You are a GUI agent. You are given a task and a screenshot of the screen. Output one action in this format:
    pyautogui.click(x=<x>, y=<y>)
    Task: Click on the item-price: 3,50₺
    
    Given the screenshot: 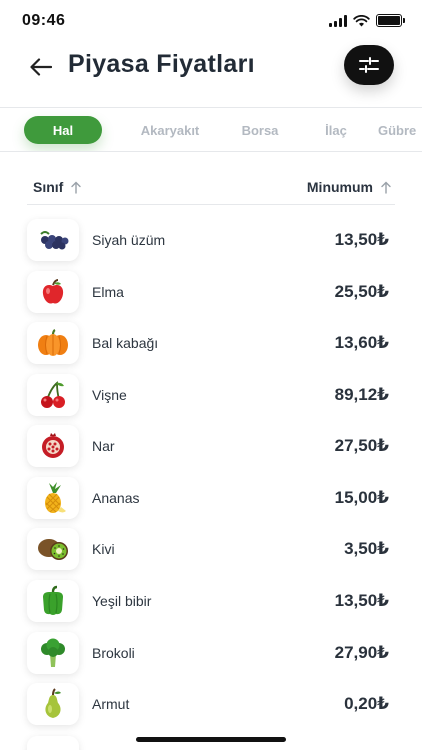 What is the action you would take?
    pyautogui.click(x=366, y=548)
    